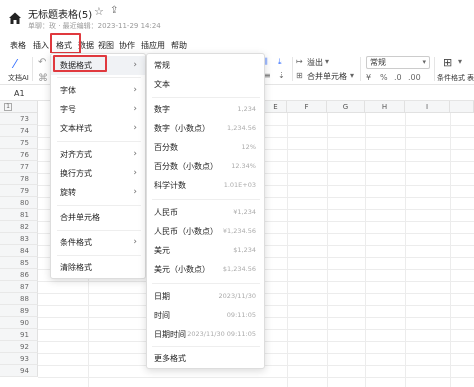 This screenshot has width=474, height=387. Describe the element at coordinates (19, 143) in the screenshot. I see `row-header: 75` at that location.